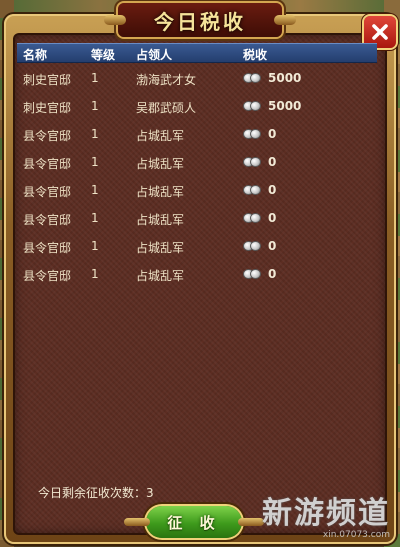 Image resolution: width=400 pixels, height=547 pixels. Describe the element at coordinates (285, 20) in the screenshot. I see `title-ornament-right` at that location.